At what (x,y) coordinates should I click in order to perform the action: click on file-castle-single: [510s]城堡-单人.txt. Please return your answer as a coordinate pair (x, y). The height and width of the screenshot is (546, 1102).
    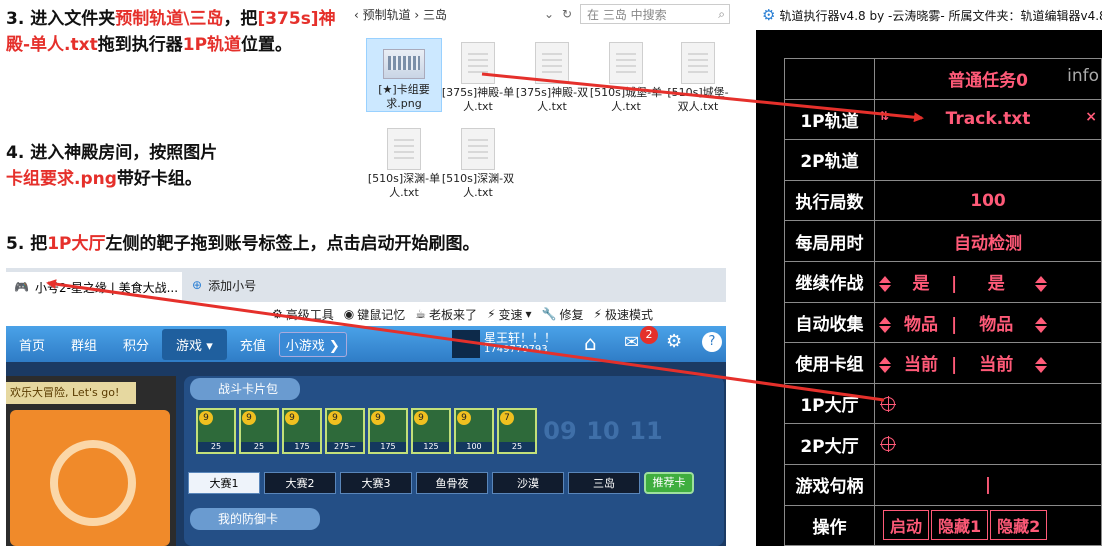
    Looking at the image, I should click on (626, 76).